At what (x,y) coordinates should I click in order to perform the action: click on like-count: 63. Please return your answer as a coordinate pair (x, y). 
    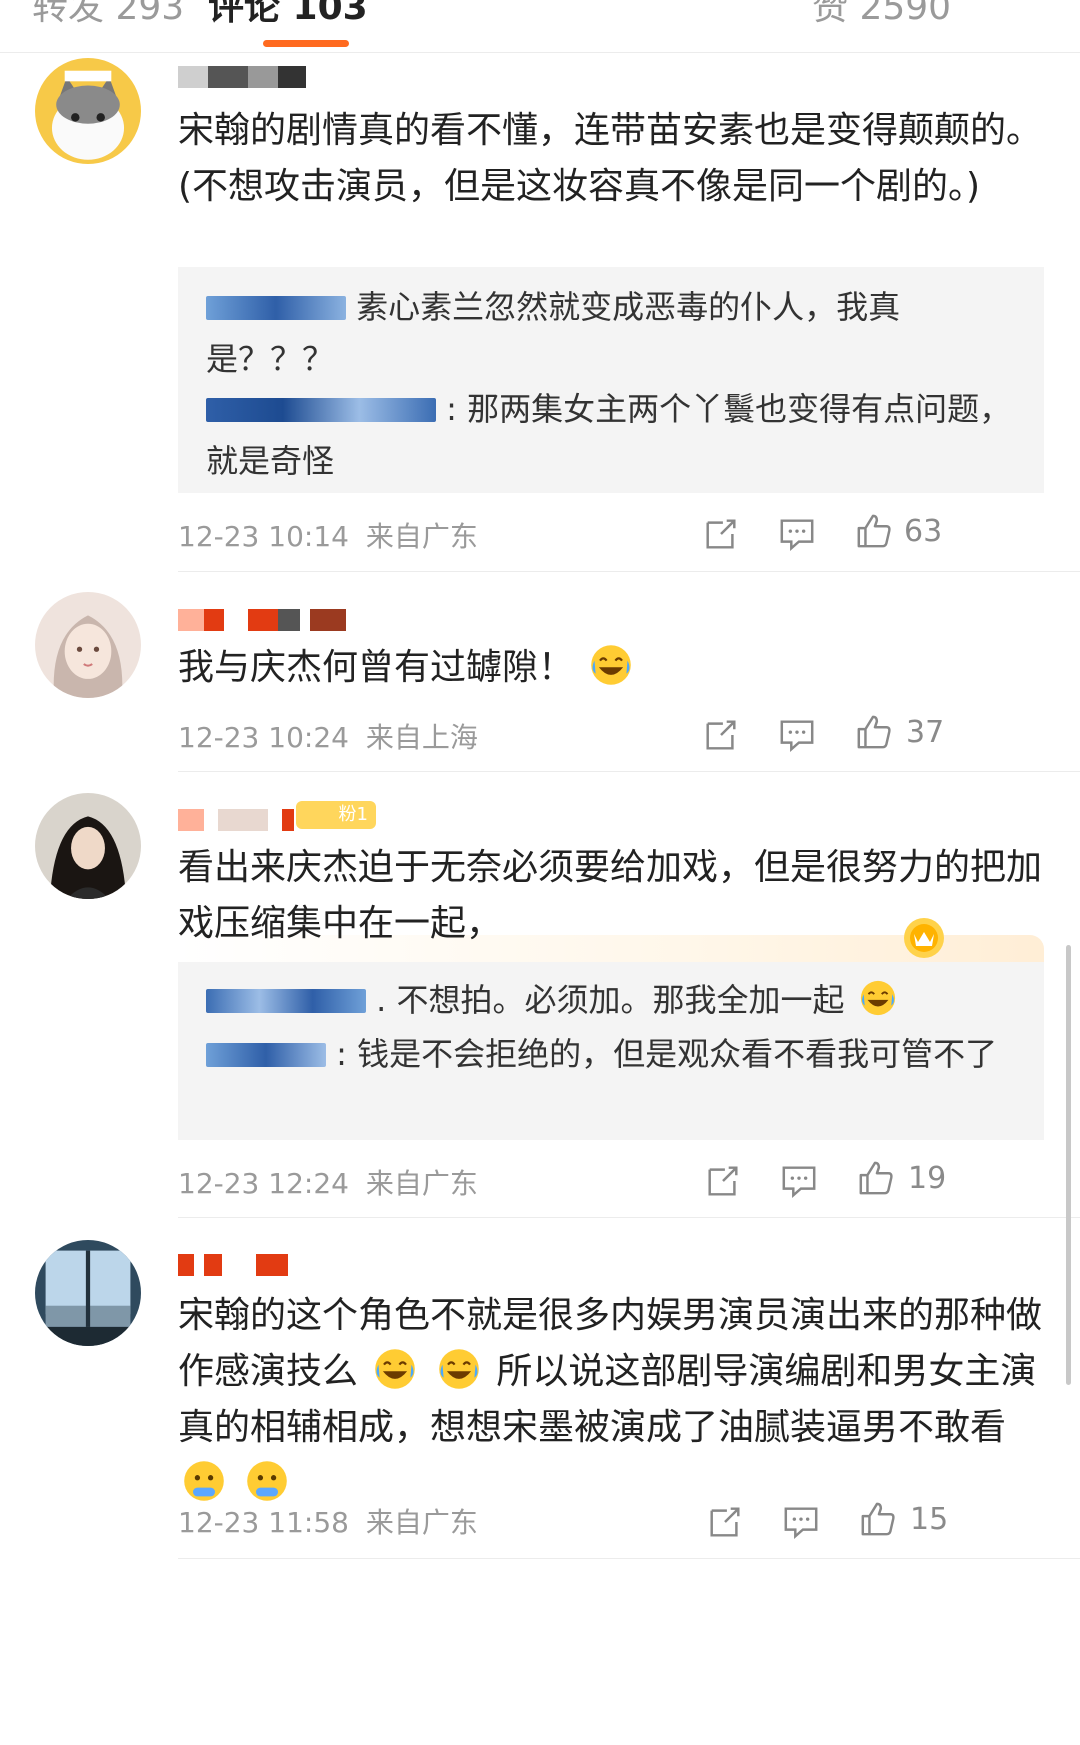
    Looking at the image, I should click on (923, 531).